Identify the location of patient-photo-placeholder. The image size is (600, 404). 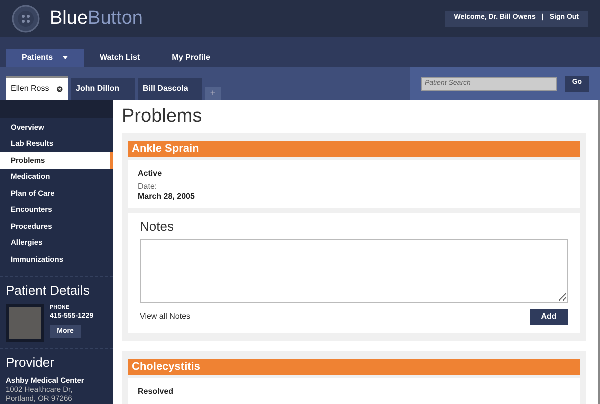
(25, 323).